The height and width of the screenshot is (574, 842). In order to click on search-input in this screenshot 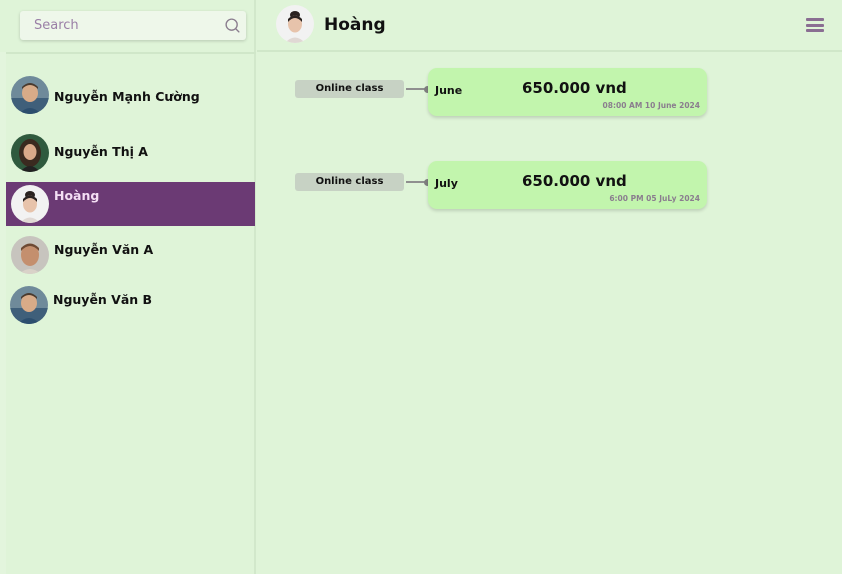, I will do `click(133, 25)`.